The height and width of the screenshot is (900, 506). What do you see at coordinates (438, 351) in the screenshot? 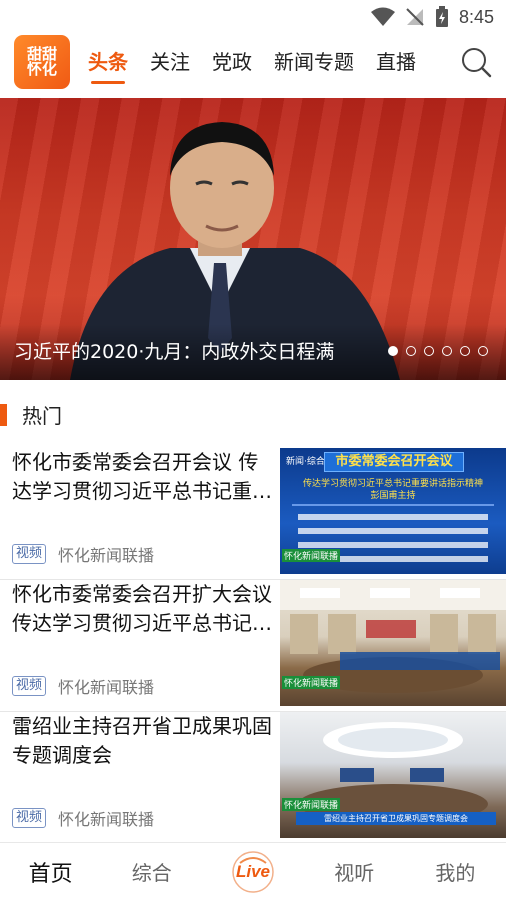
I see `carousel-indicators` at bounding box center [438, 351].